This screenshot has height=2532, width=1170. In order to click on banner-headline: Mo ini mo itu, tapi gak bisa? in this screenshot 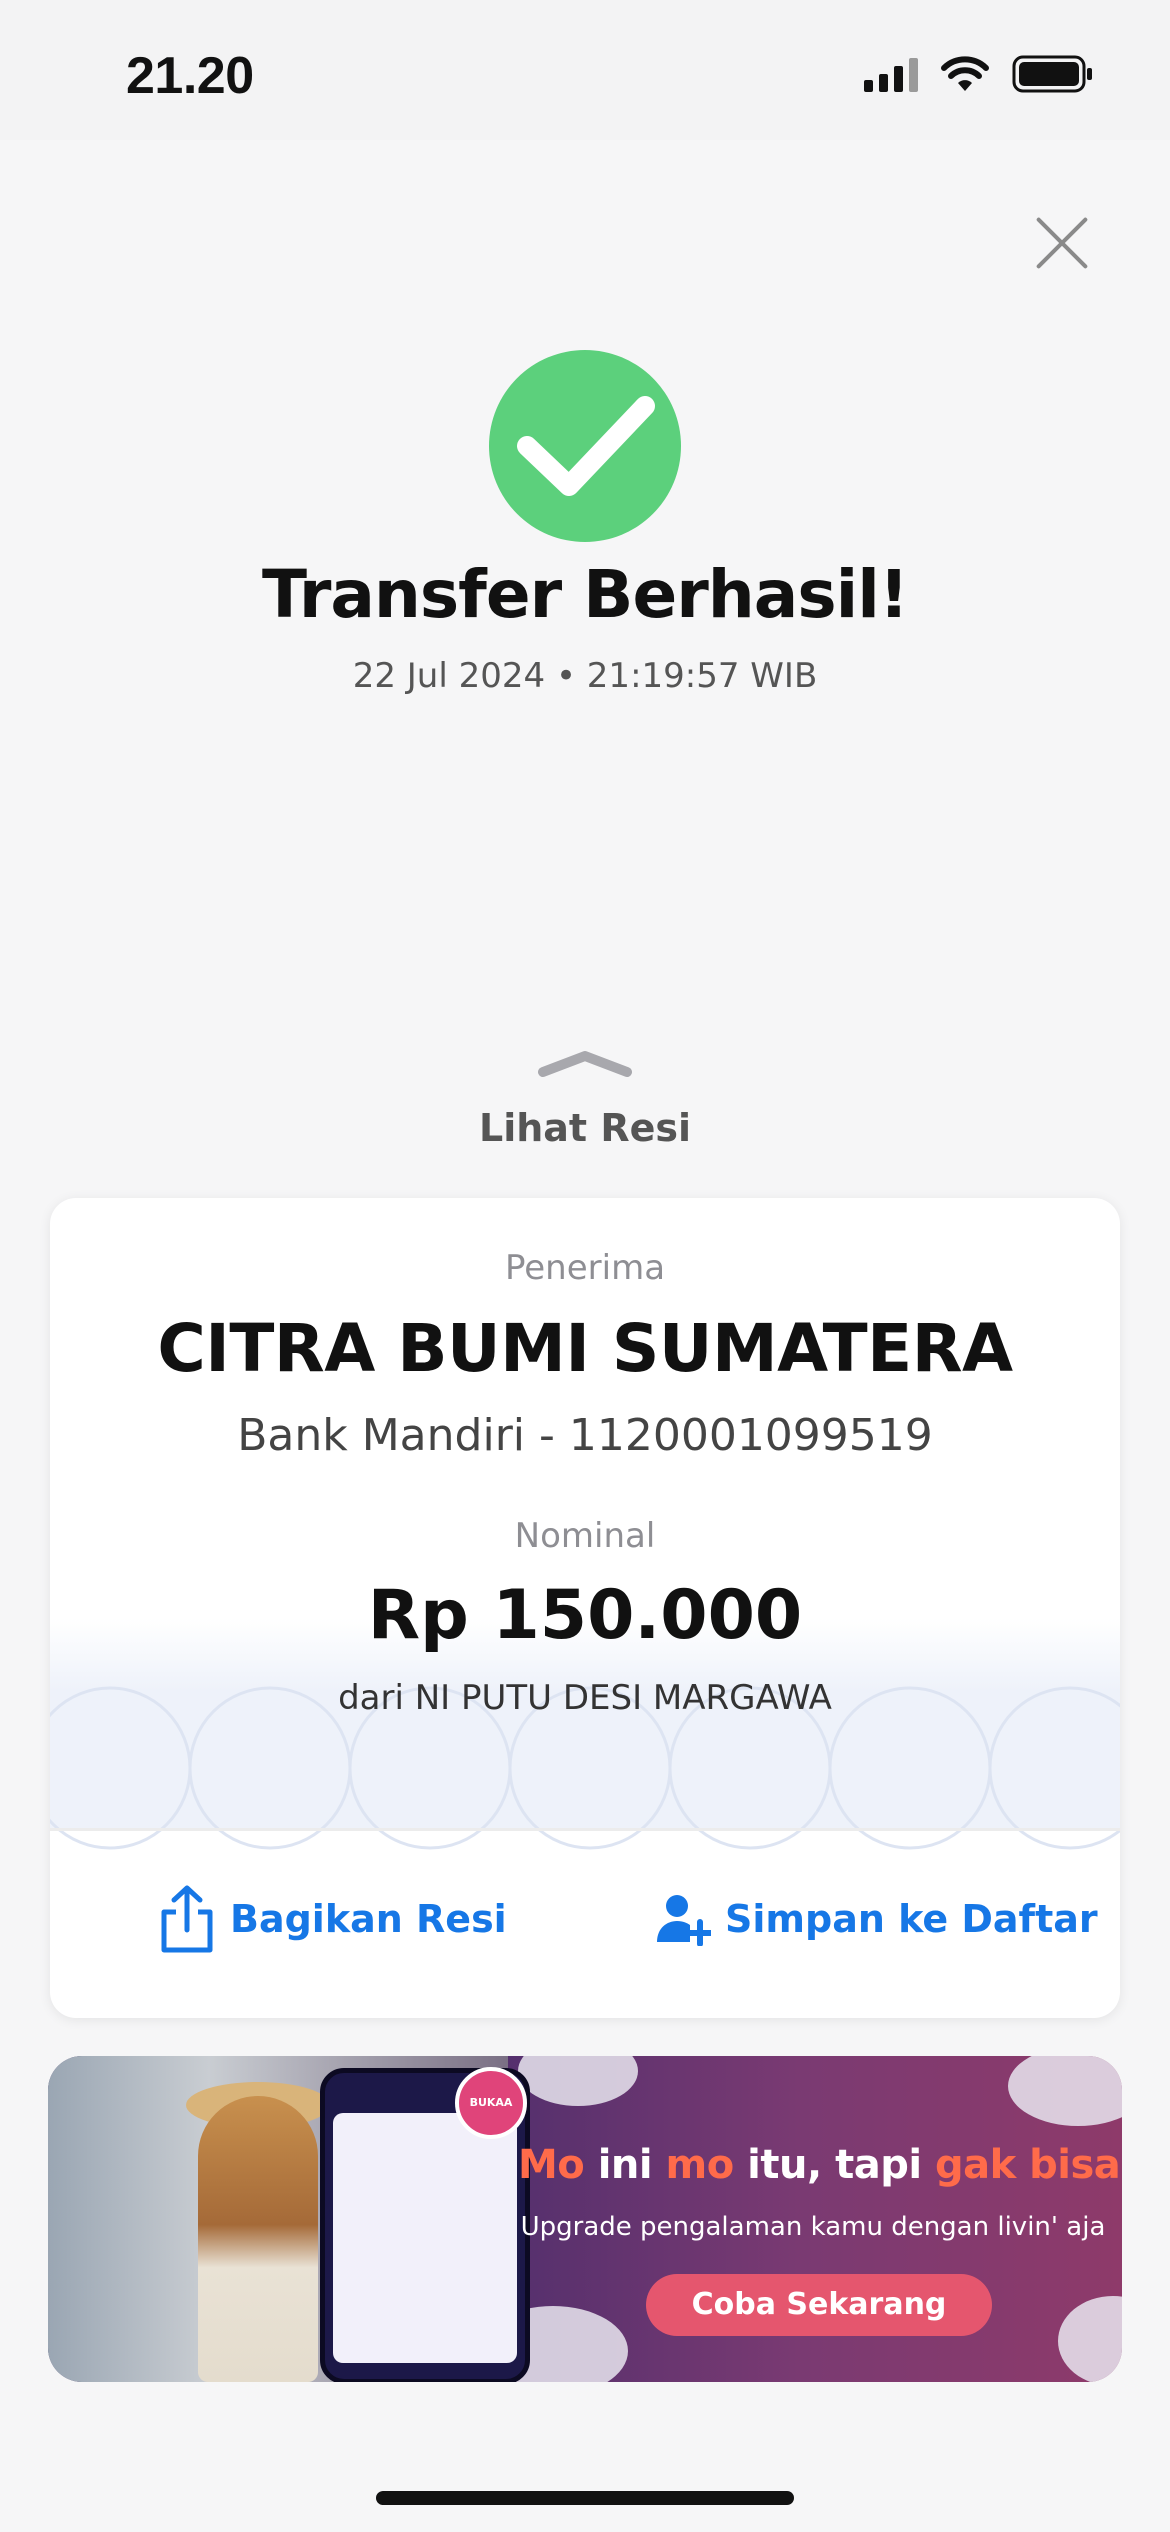, I will do `click(820, 2165)`.